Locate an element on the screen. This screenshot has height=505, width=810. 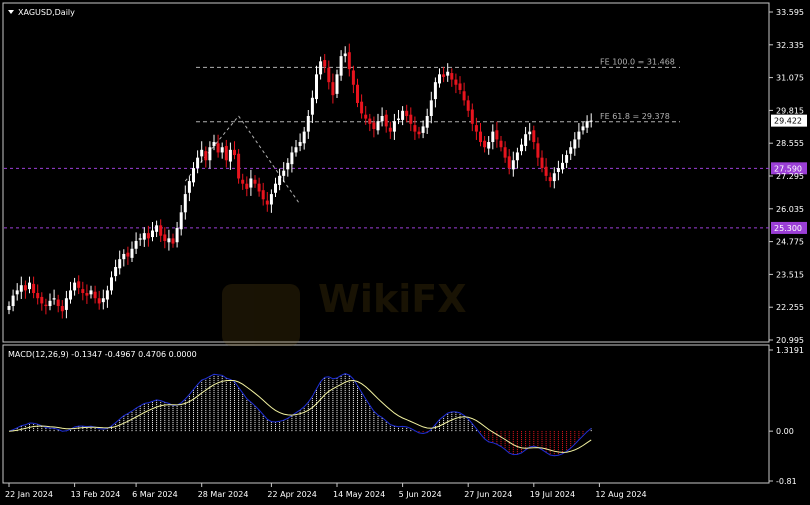
price-tick-label: 20.995 is located at coordinates (790, 340).